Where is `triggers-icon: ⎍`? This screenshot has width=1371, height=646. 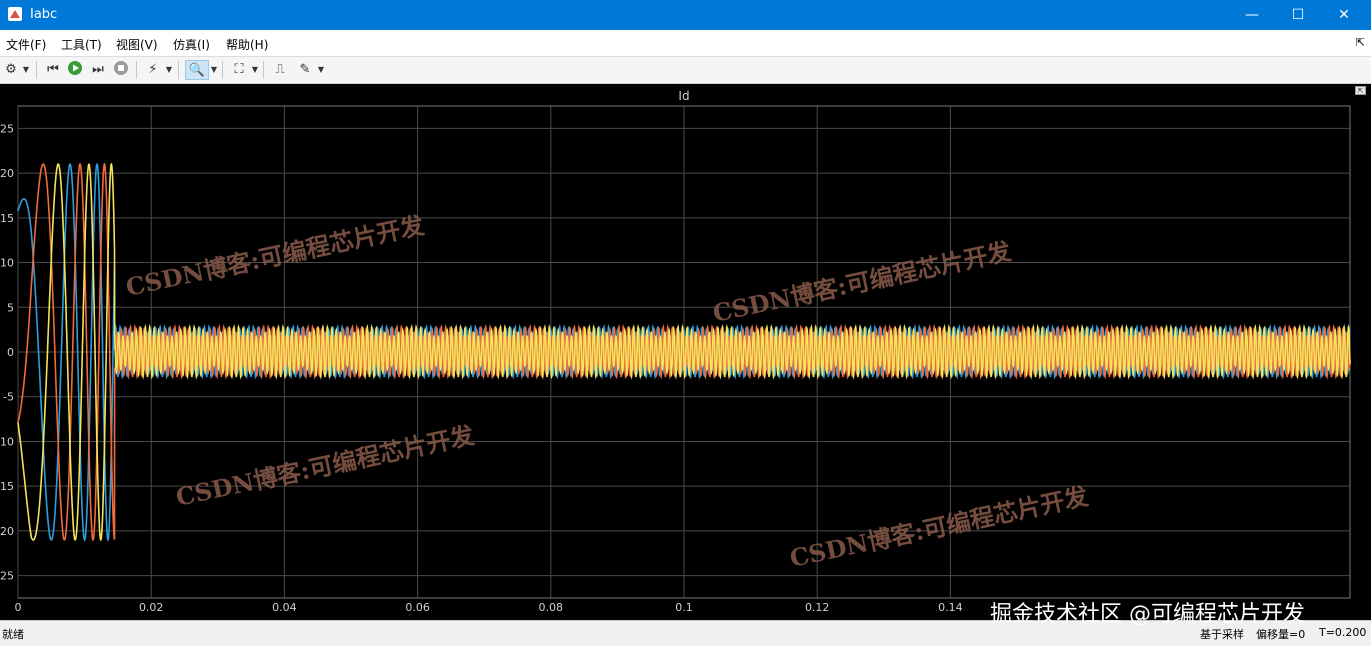
triggers-icon: ⎍ is located at coordinates (280, 70).